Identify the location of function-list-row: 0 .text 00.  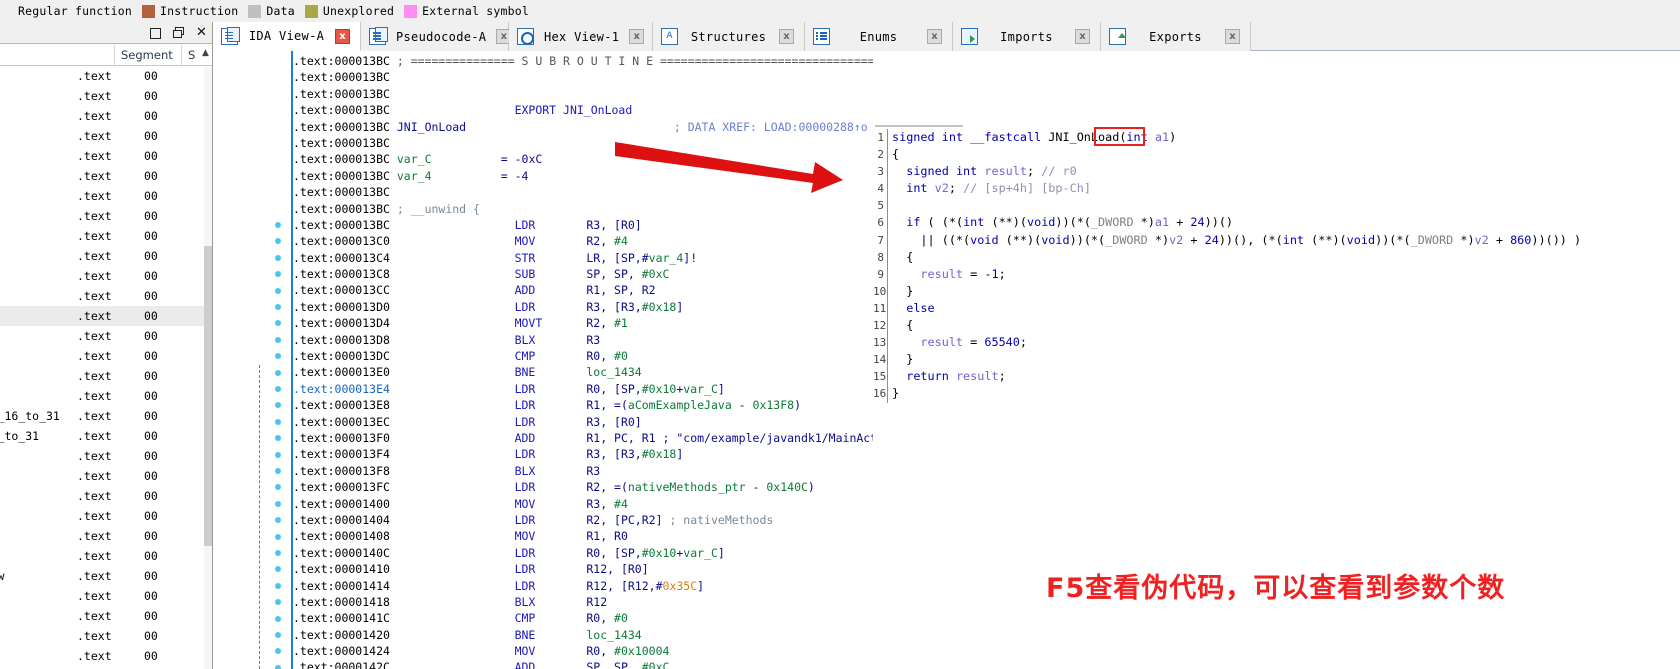
(102, 236).